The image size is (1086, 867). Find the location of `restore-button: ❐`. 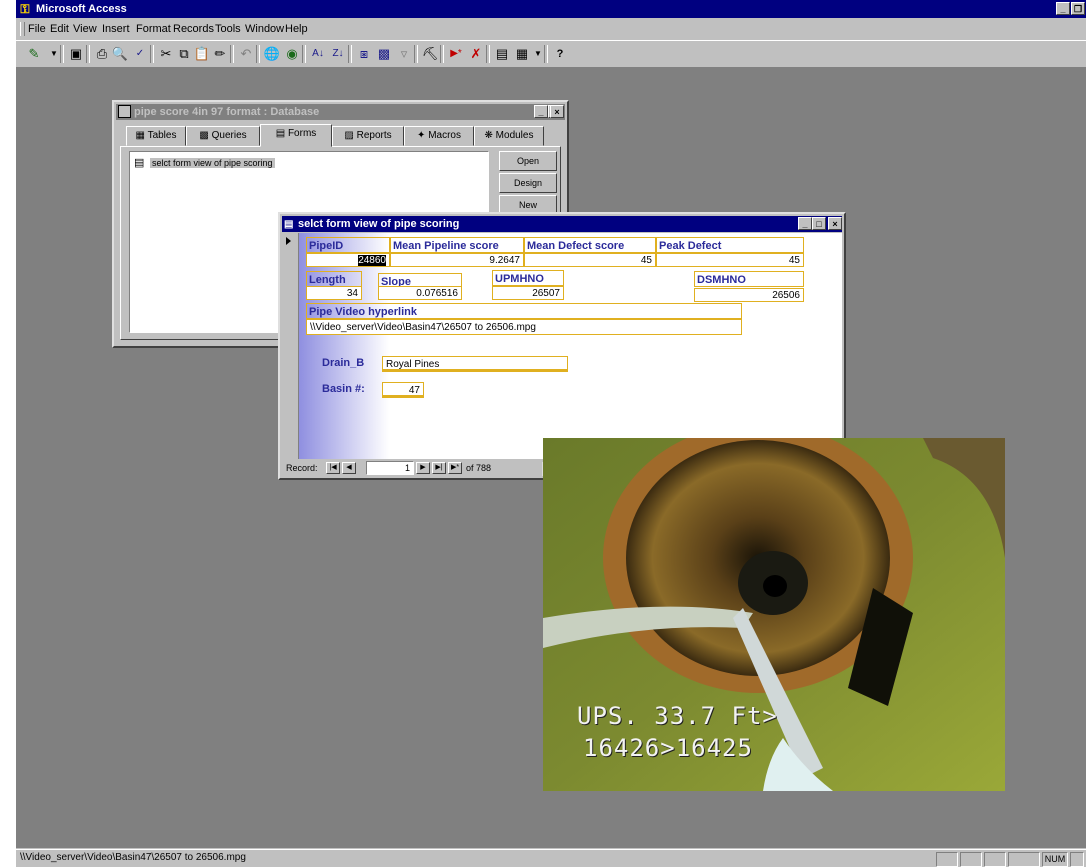

restore-button: ❐ is located at coordinates (1078, 8).